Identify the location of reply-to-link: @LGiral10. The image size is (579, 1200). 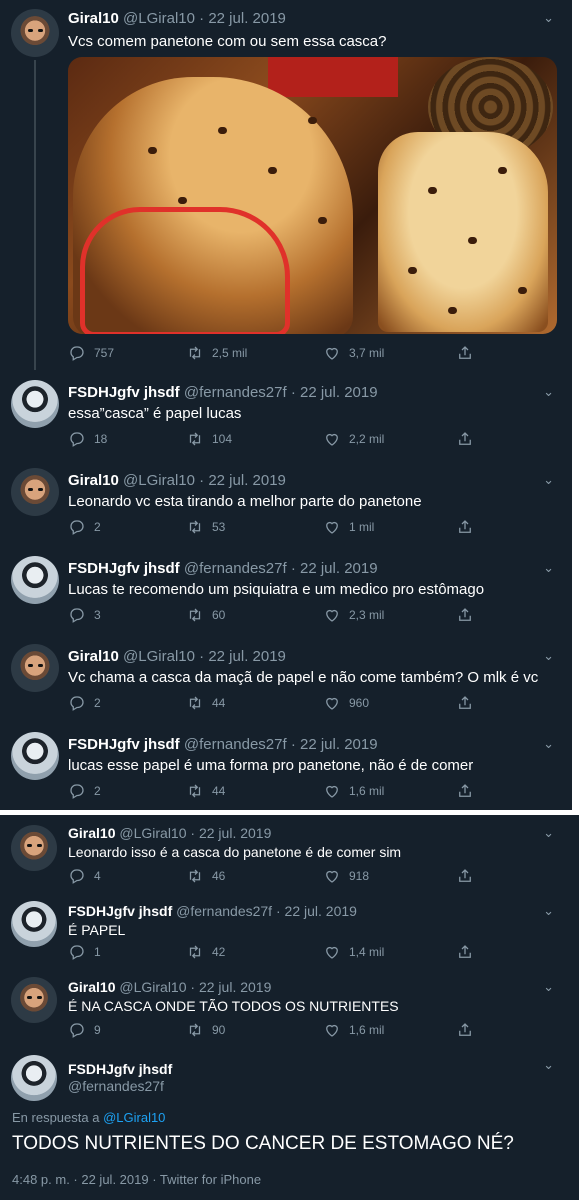
(134, 1117).